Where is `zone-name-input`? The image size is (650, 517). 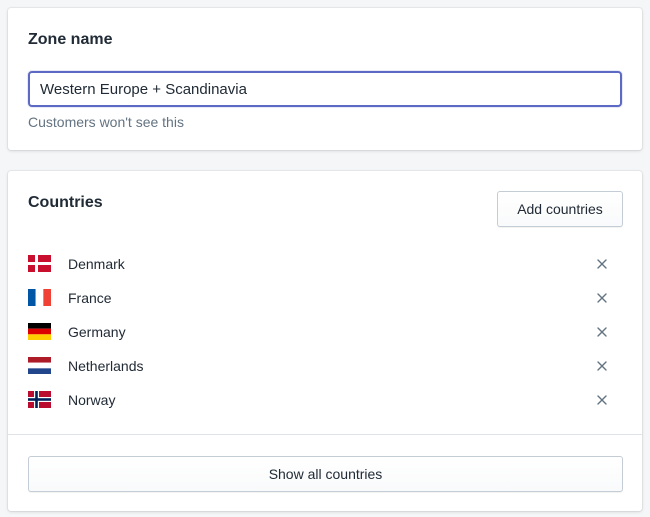
zone-name-input is located at coordinates (325, 89).